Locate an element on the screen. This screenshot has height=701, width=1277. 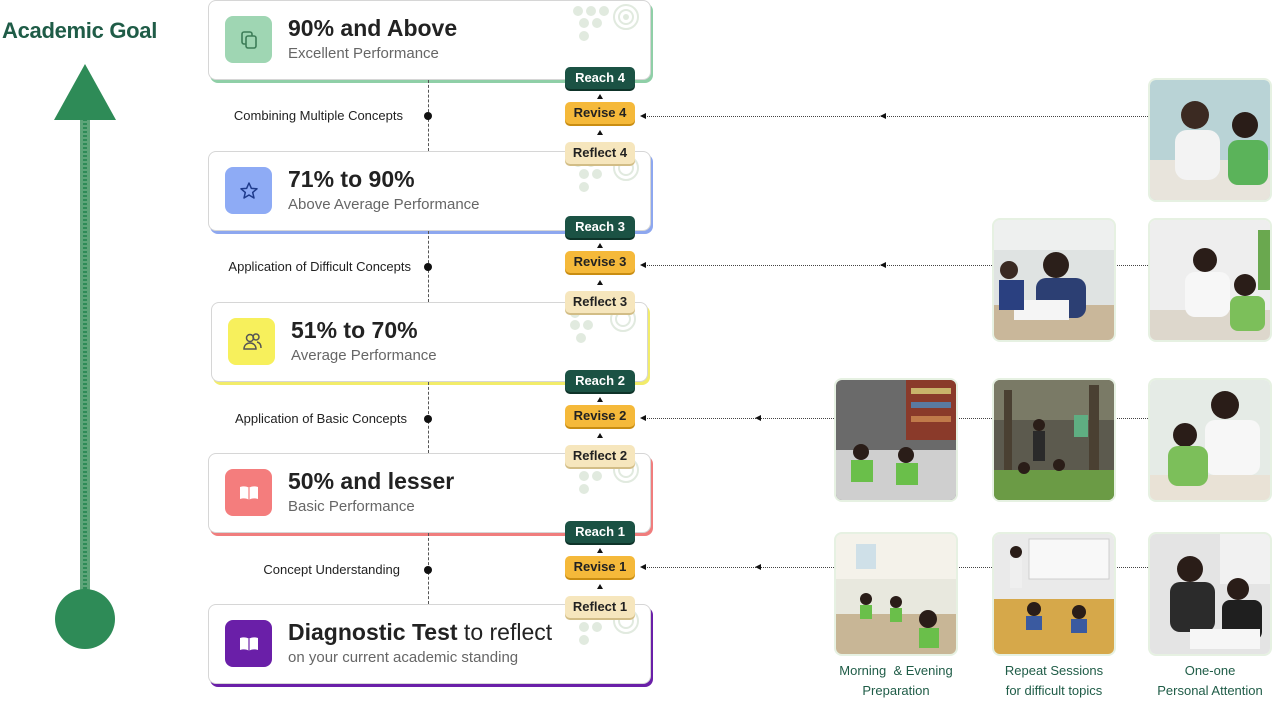
level-subtitle: on your current academic standing is located at coordinates (403, 657).